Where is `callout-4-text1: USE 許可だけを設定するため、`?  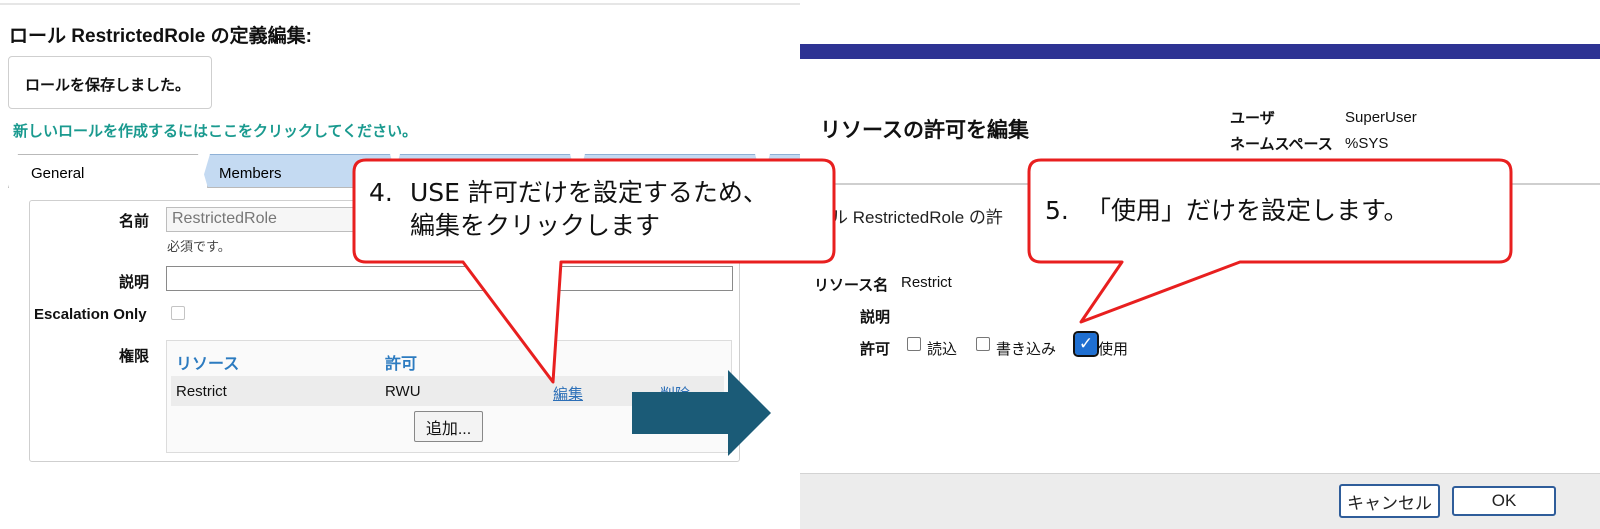 callout-4-text1: USE 許可だけを設定するため、 is located at coordinates (589, 192).